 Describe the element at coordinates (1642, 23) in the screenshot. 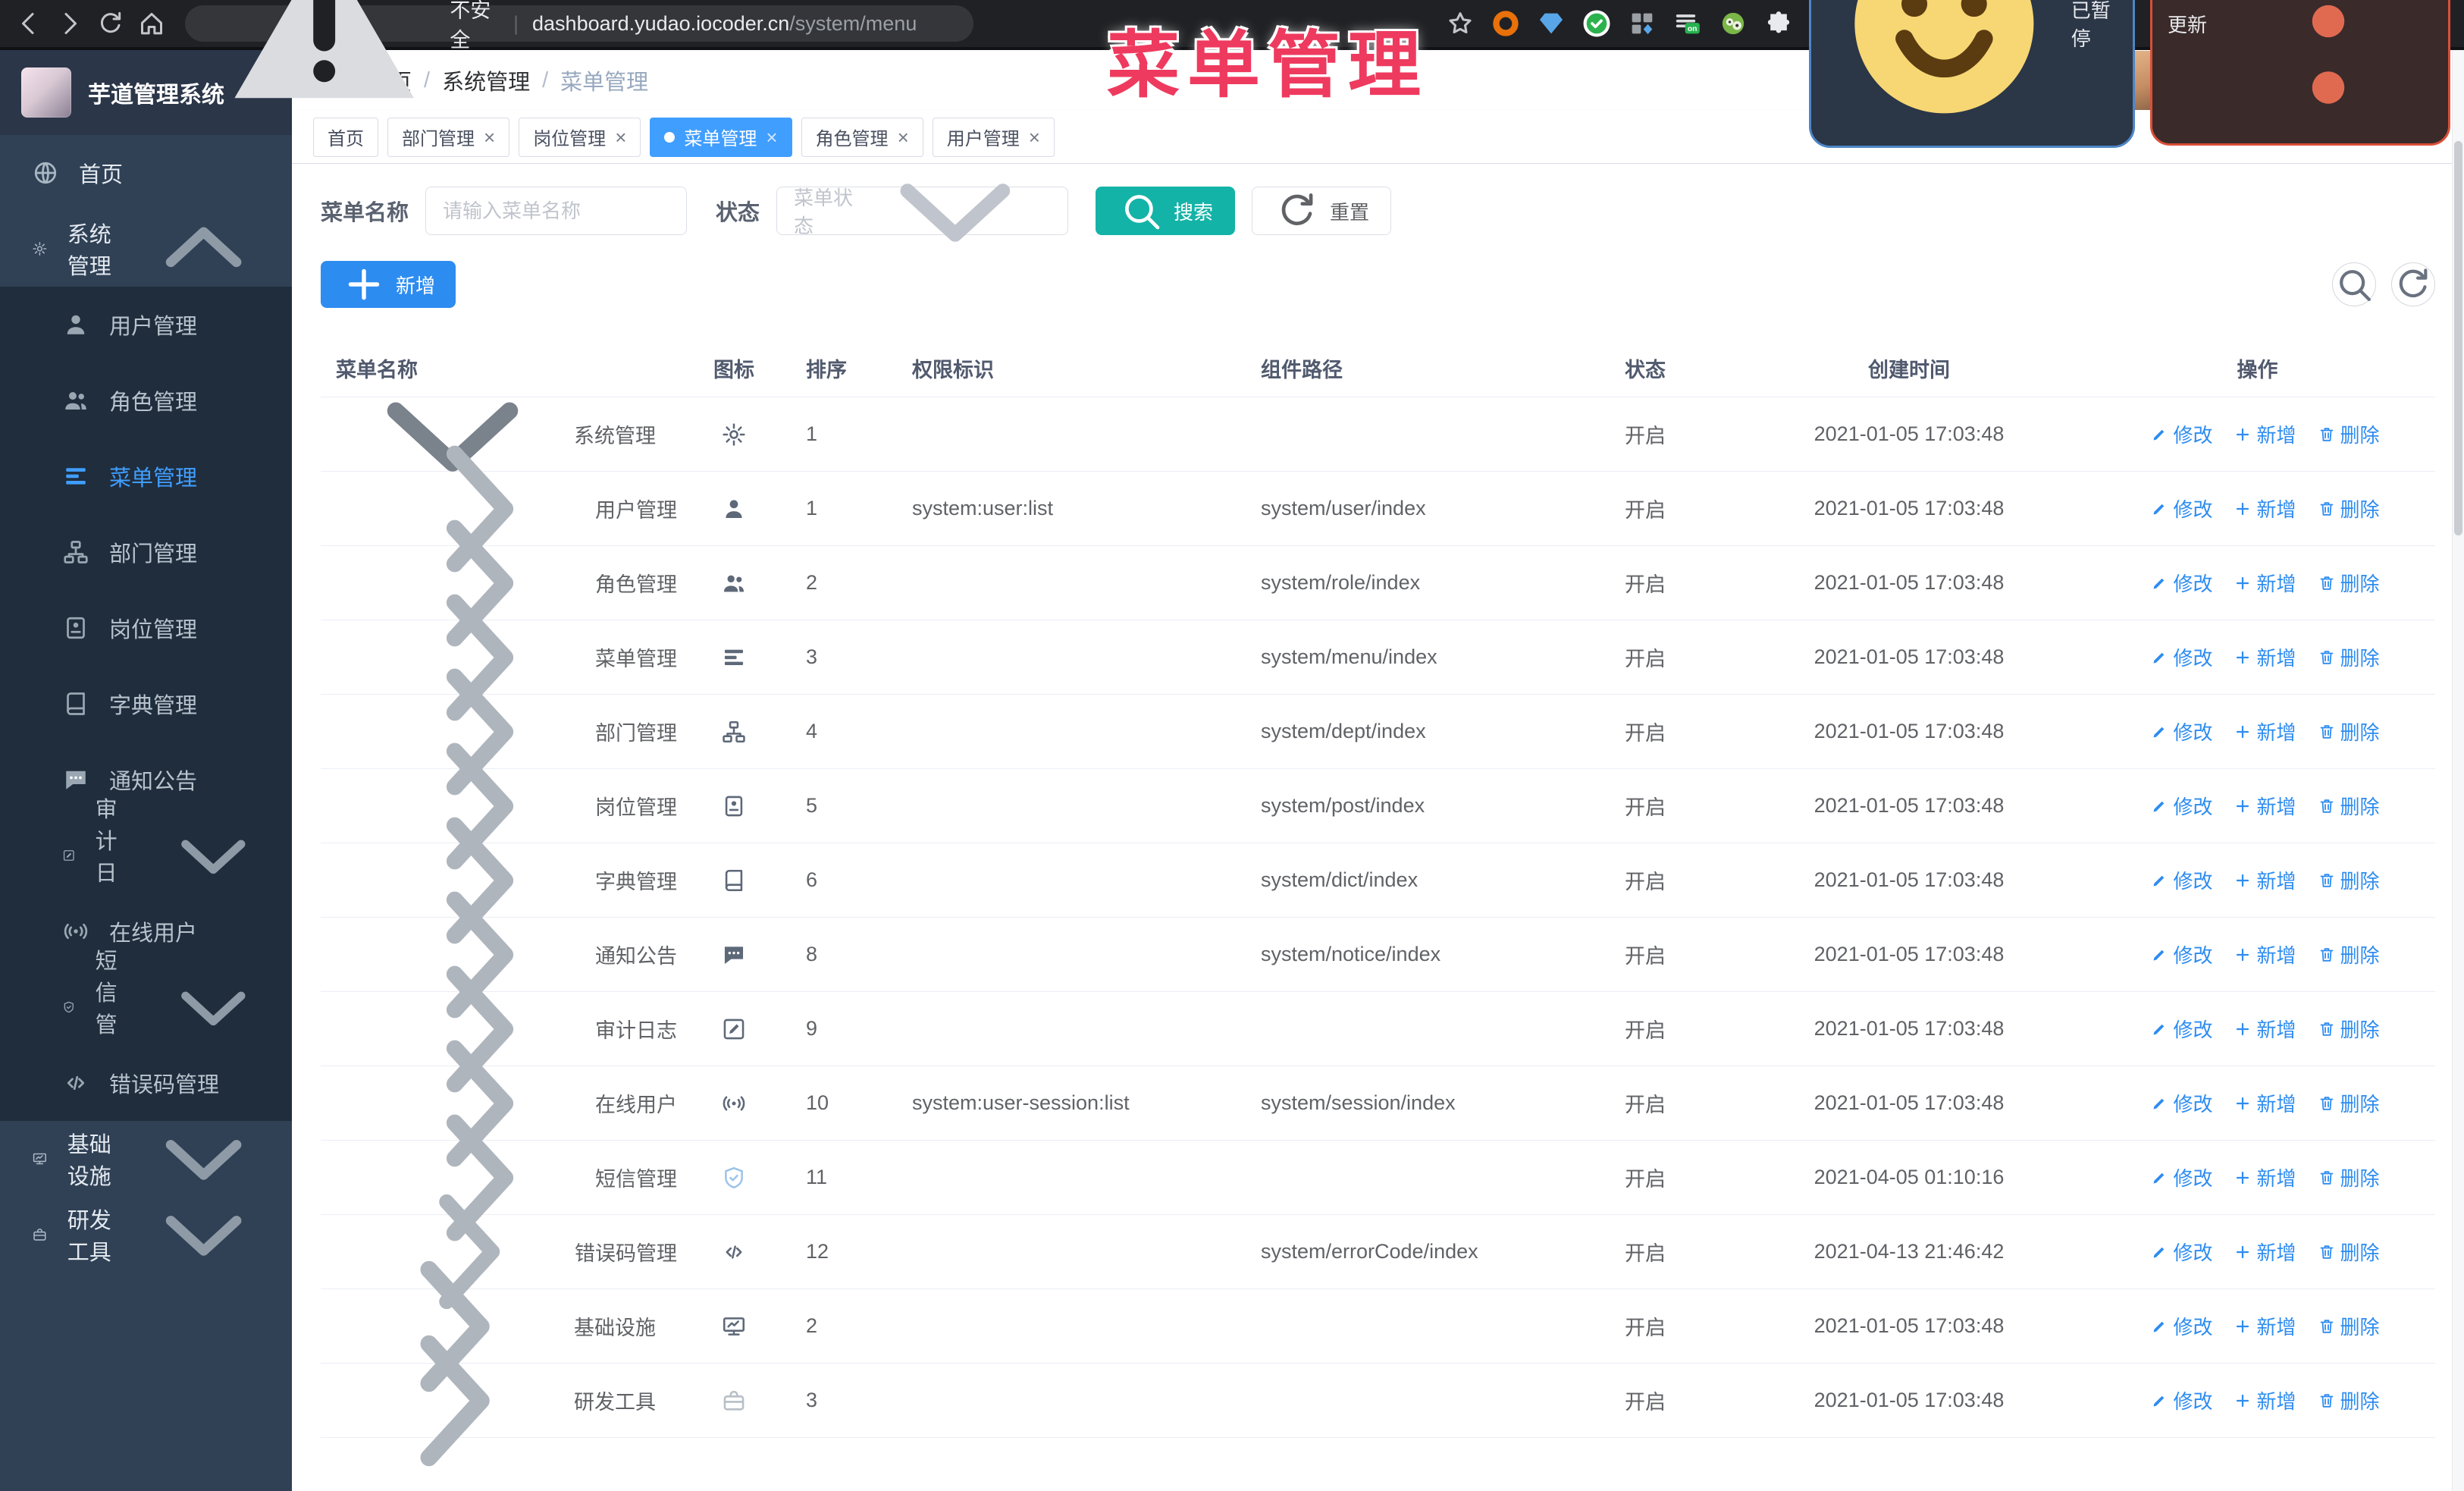

I see `ext-grid-icon` at that location.